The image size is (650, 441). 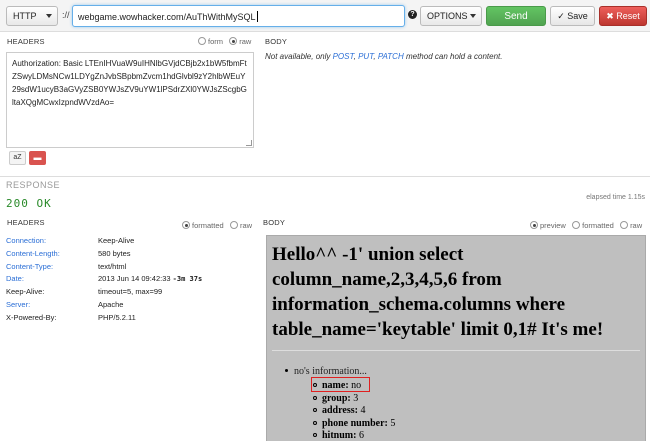 What do you see at coordinates (71, 319) in the screenshot?
I see `response-header-row: X-Powered-By: PHP/5.2.11` at bounding box center [71, 319].